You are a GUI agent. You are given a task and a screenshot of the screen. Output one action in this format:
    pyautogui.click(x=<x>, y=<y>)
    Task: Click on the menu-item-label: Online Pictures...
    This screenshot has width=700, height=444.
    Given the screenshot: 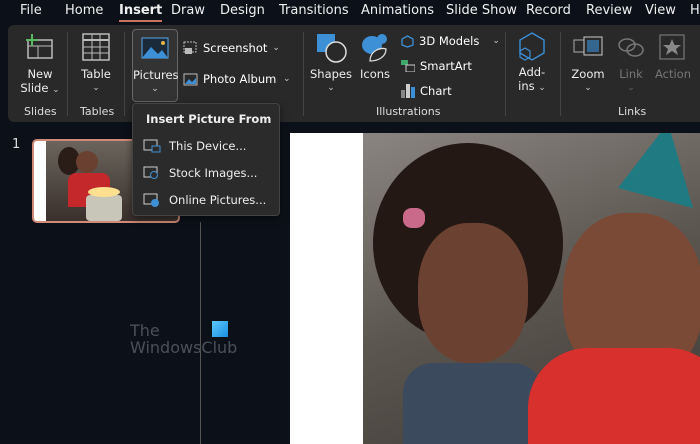 What is the action you would take?
    pyautogui.click(x=218, y=200)
    